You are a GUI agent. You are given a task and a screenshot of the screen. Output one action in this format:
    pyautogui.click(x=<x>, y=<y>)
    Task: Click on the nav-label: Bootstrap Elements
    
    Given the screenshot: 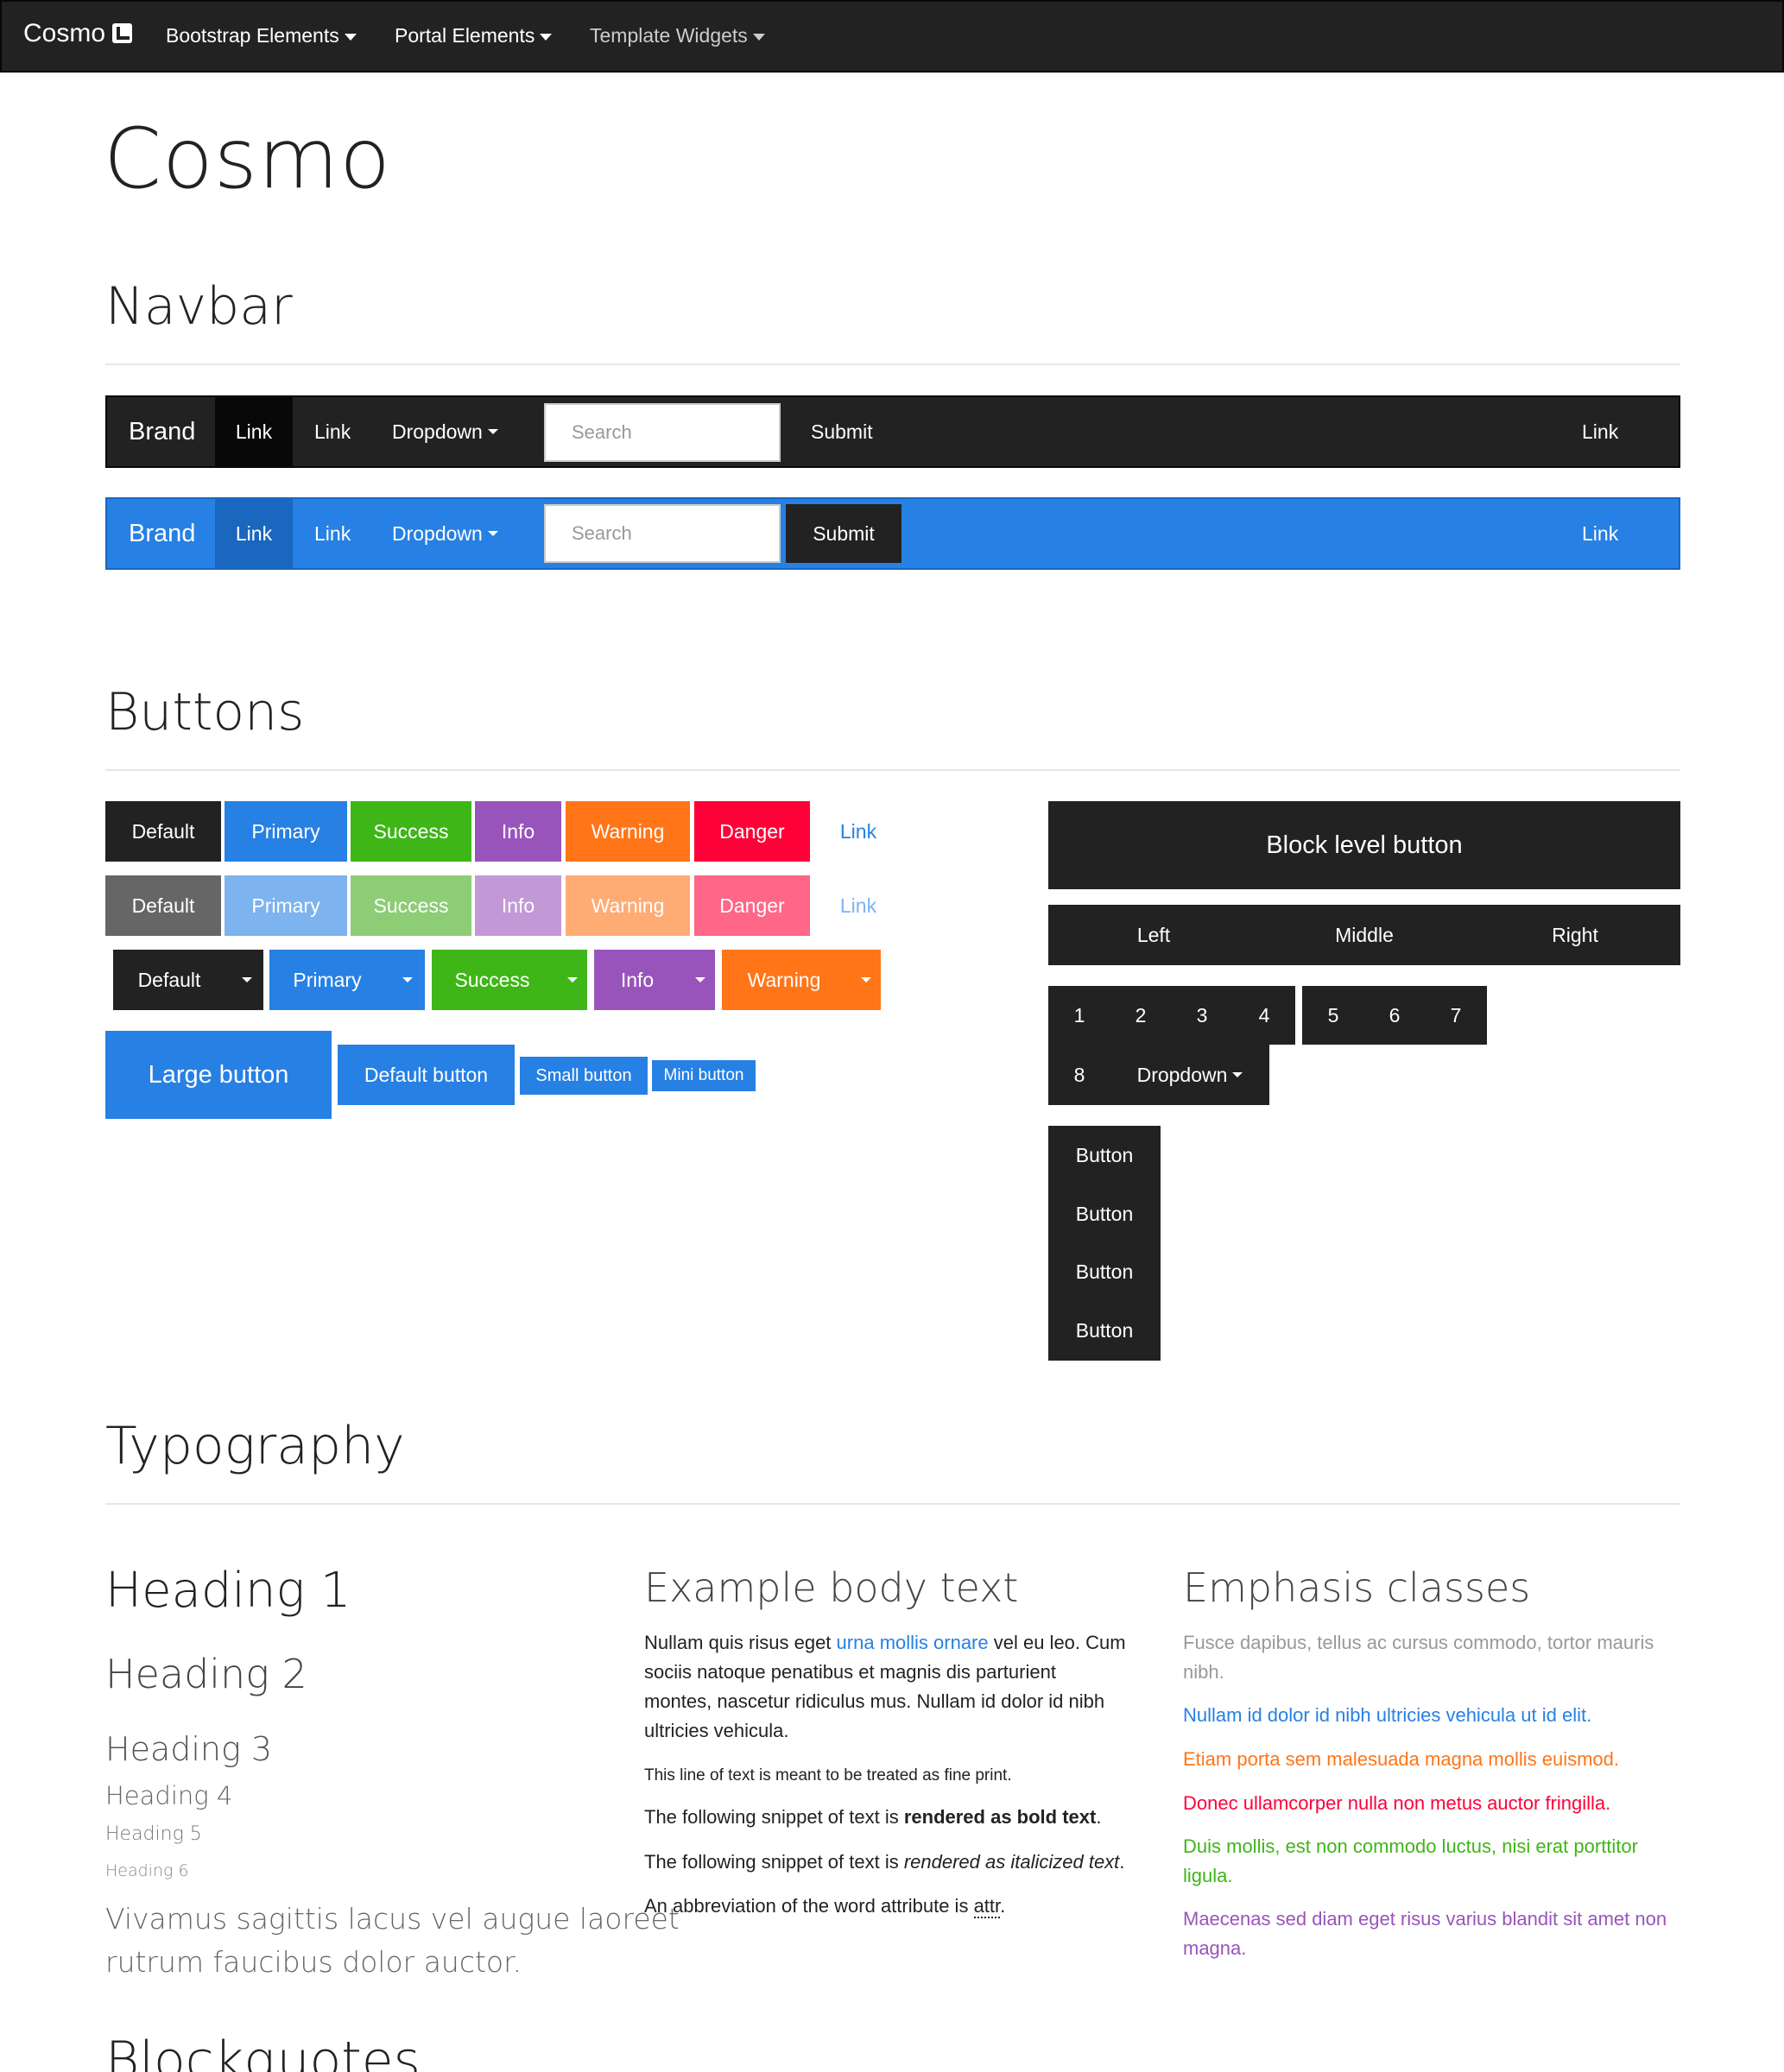 What is the action you would take?
    pyautogui.click(x=252, y=35)
    